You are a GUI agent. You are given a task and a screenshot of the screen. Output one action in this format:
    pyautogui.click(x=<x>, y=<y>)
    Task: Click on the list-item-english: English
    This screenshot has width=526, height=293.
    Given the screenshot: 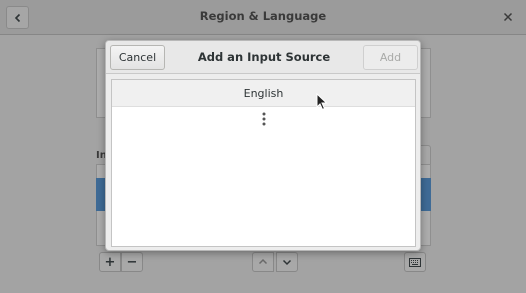 What is the action you would take?
    pyautogui.click(x=263, y=93)
    